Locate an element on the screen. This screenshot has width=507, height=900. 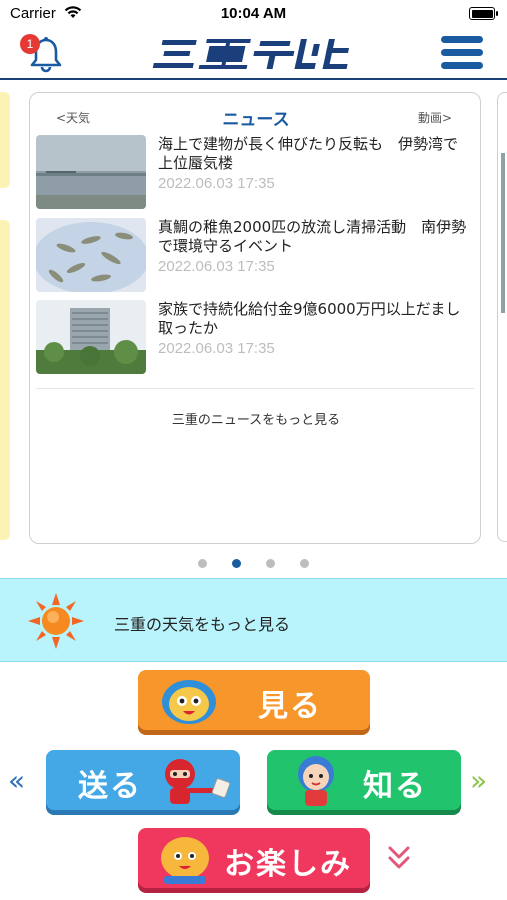
notification-button: 1 is located at coordinates (44, 54).